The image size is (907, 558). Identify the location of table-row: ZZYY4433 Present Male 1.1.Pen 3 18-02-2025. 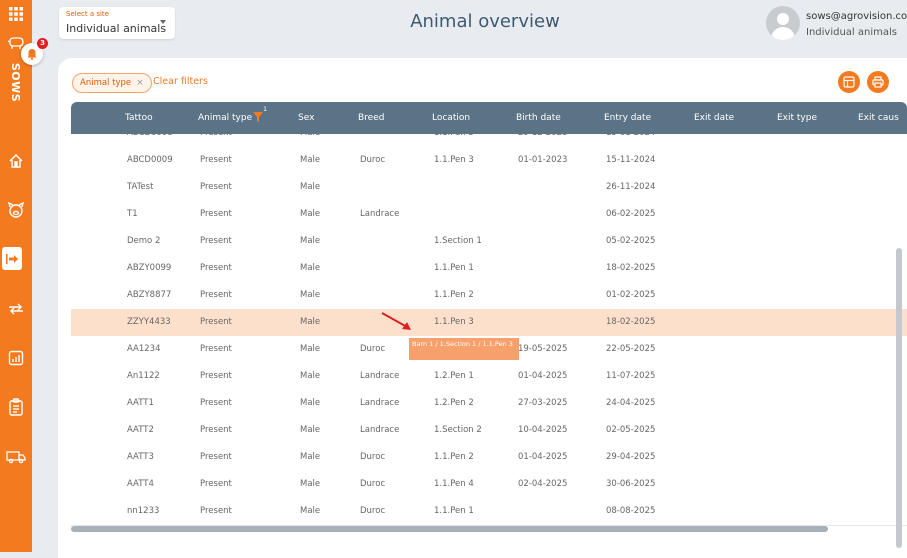
(489, 323).